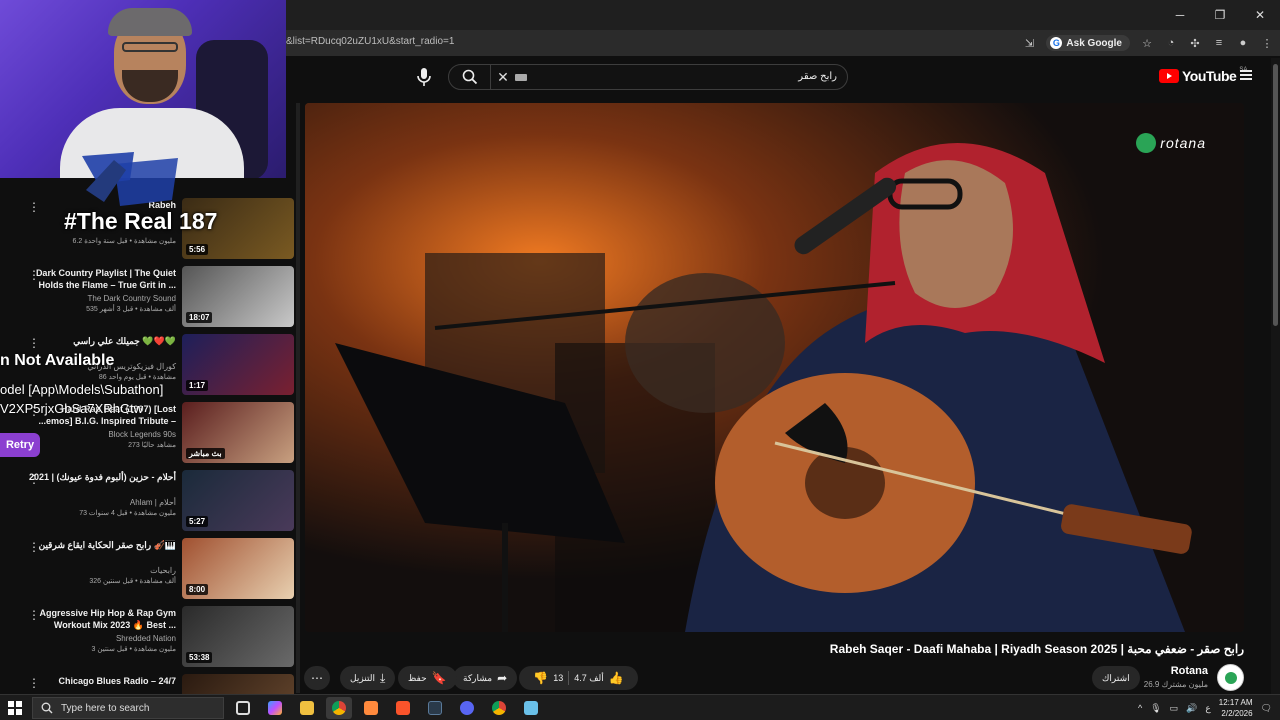 The height and width of the screenshot is (720, 1280). What do you see at coordinates (142, 434) in the screenshot?
I see `video-channel: Block Legends 90s` at bounding box center [142, 434].